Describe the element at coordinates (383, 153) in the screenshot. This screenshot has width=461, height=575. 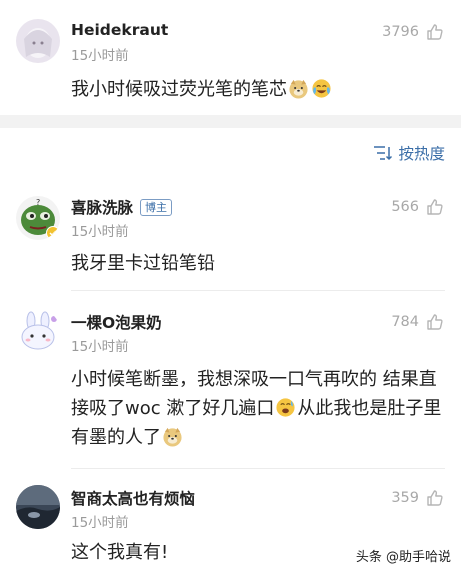
I see `sort-icon` at that location.